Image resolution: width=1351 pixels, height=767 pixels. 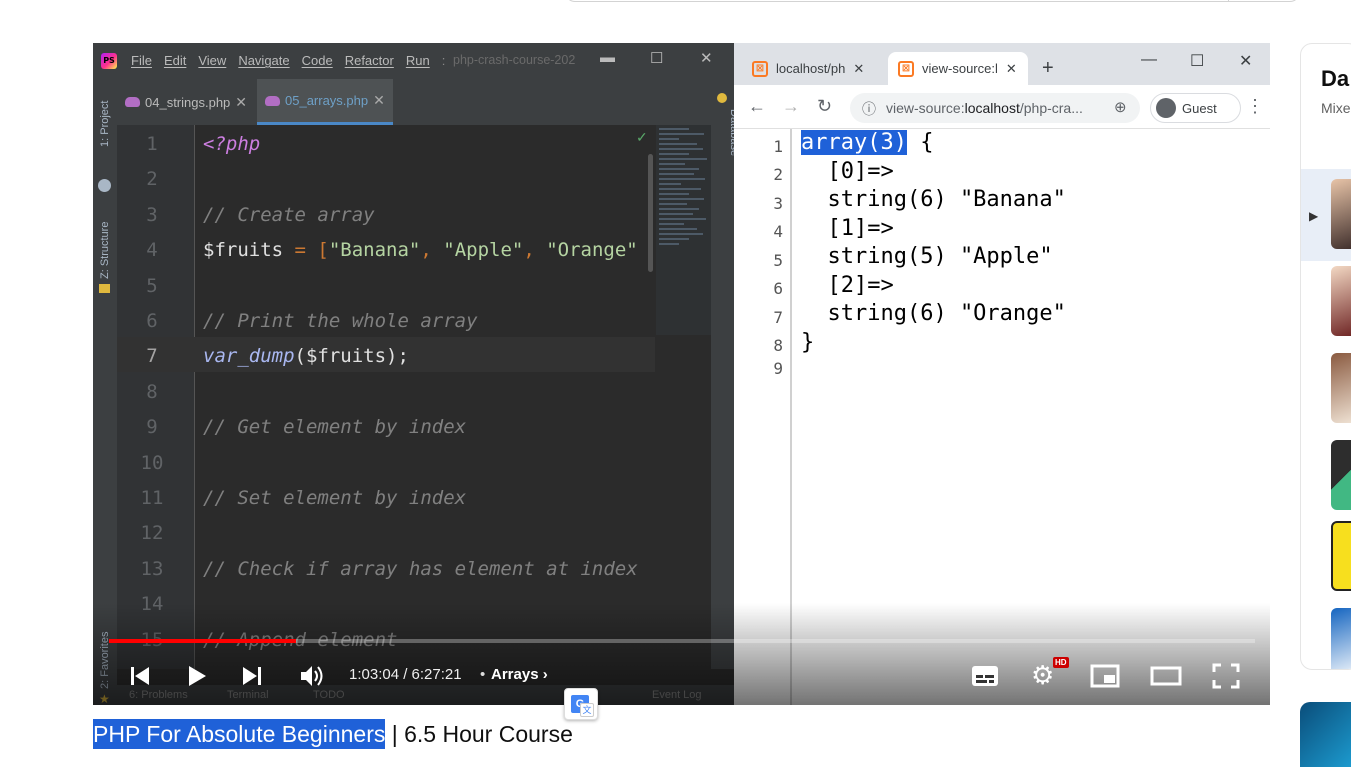 I want to click on miniplayer-icon, so click(x=1105, y=676).